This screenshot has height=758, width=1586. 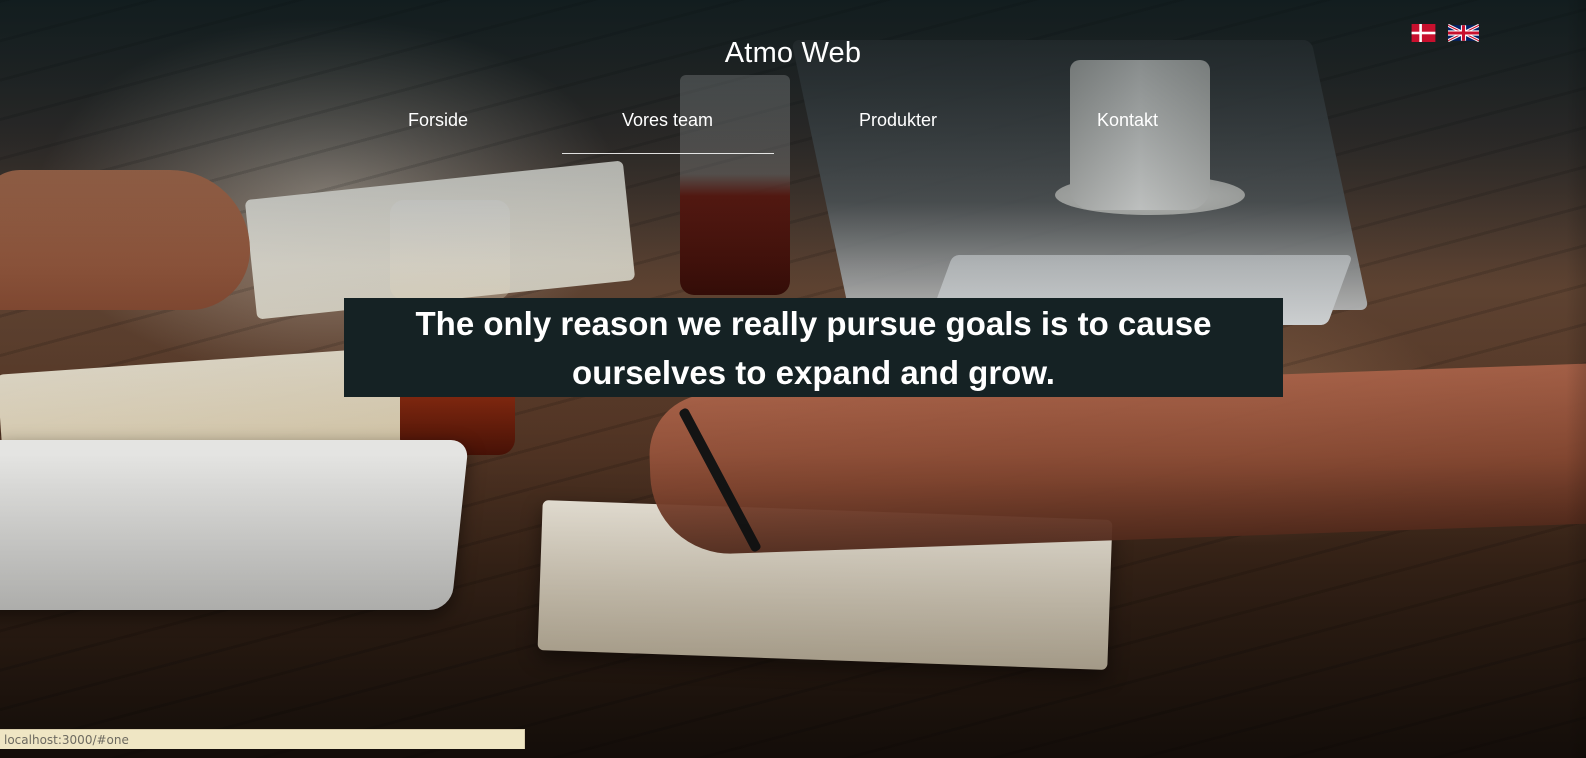 What do you see at coordinates (262, 739) in the screenshot?
I see `link-status-bar: localhost:3000/#one` at bounding box center [262, 739].